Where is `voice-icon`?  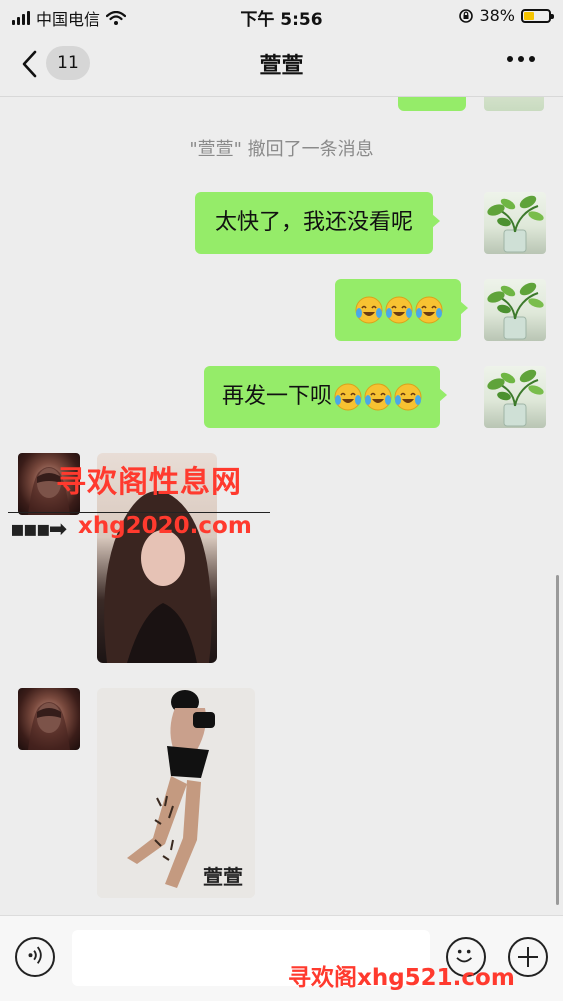
voice-icon is located at coordinates (35, 955).